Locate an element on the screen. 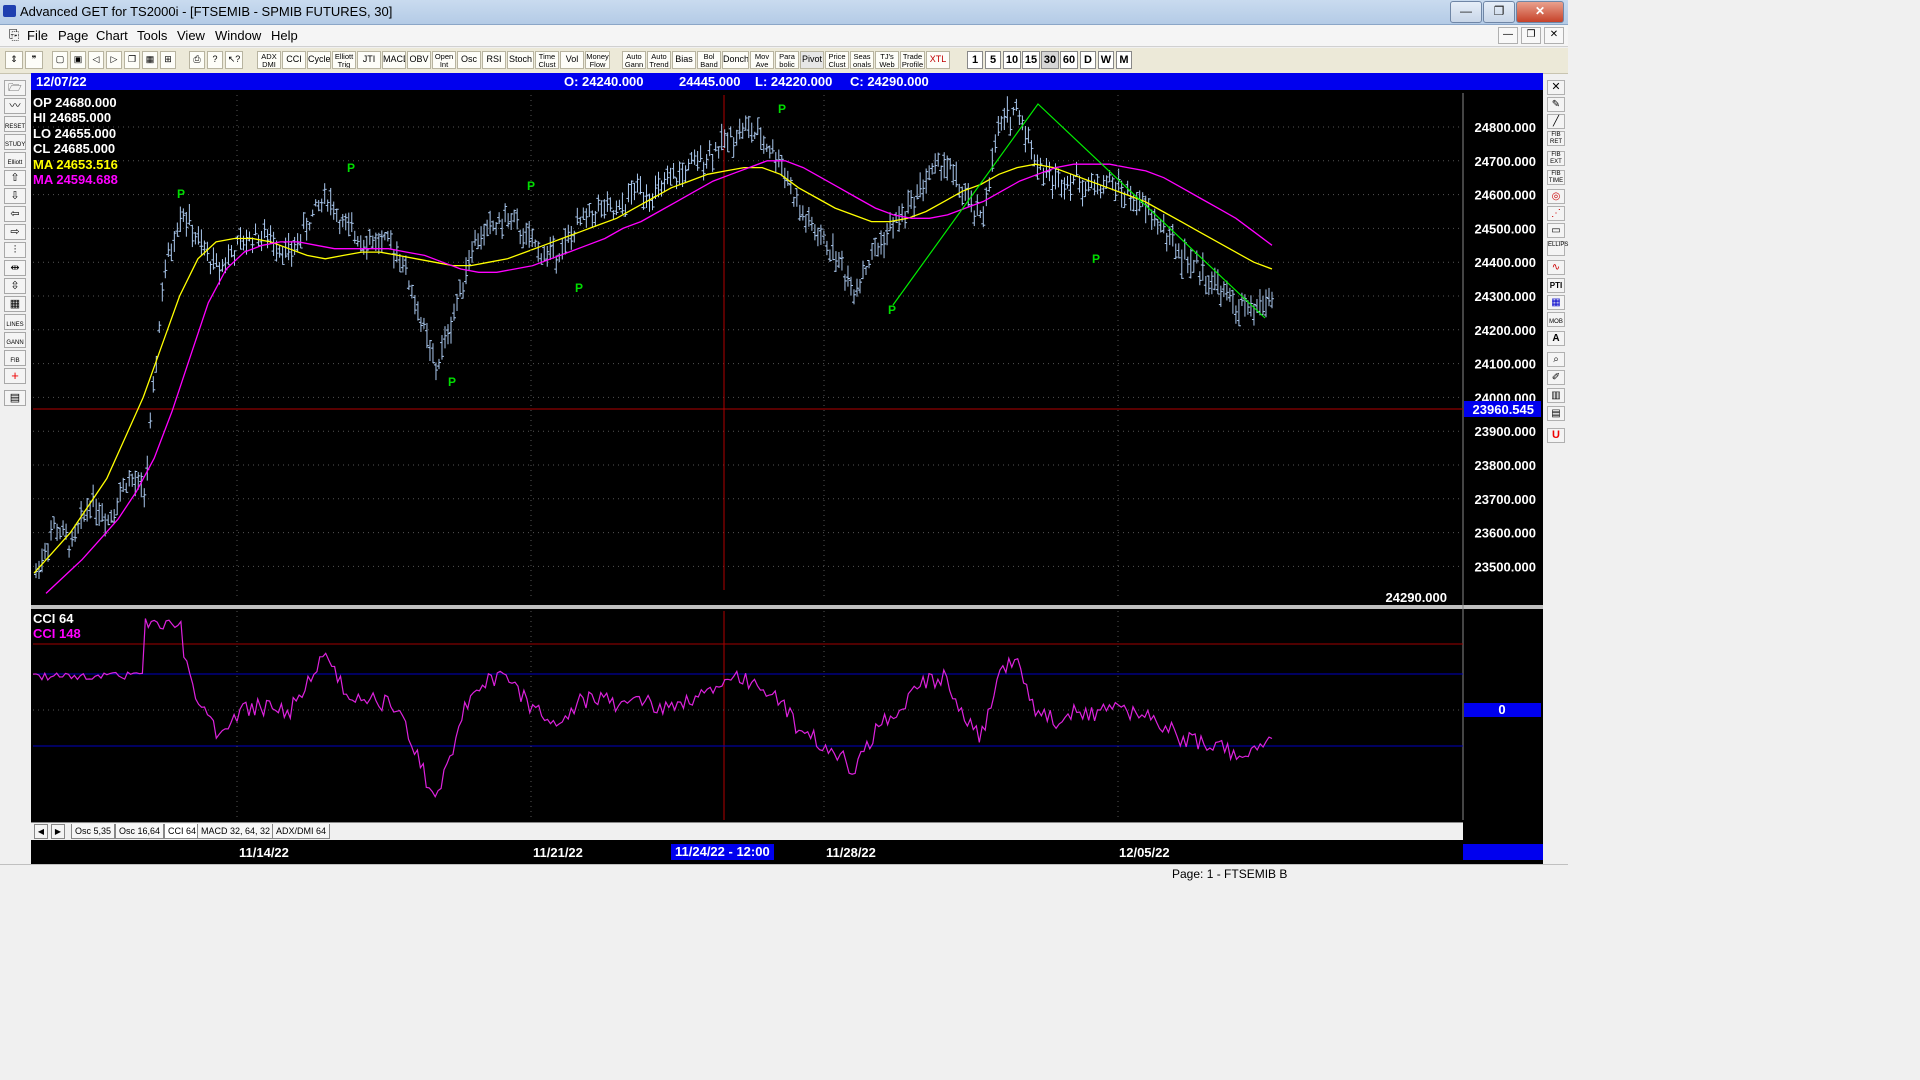 The image size is (1920, 1080). tab-adx-dmi: ADX/DMI 64 is located at coordinates (301, 831).